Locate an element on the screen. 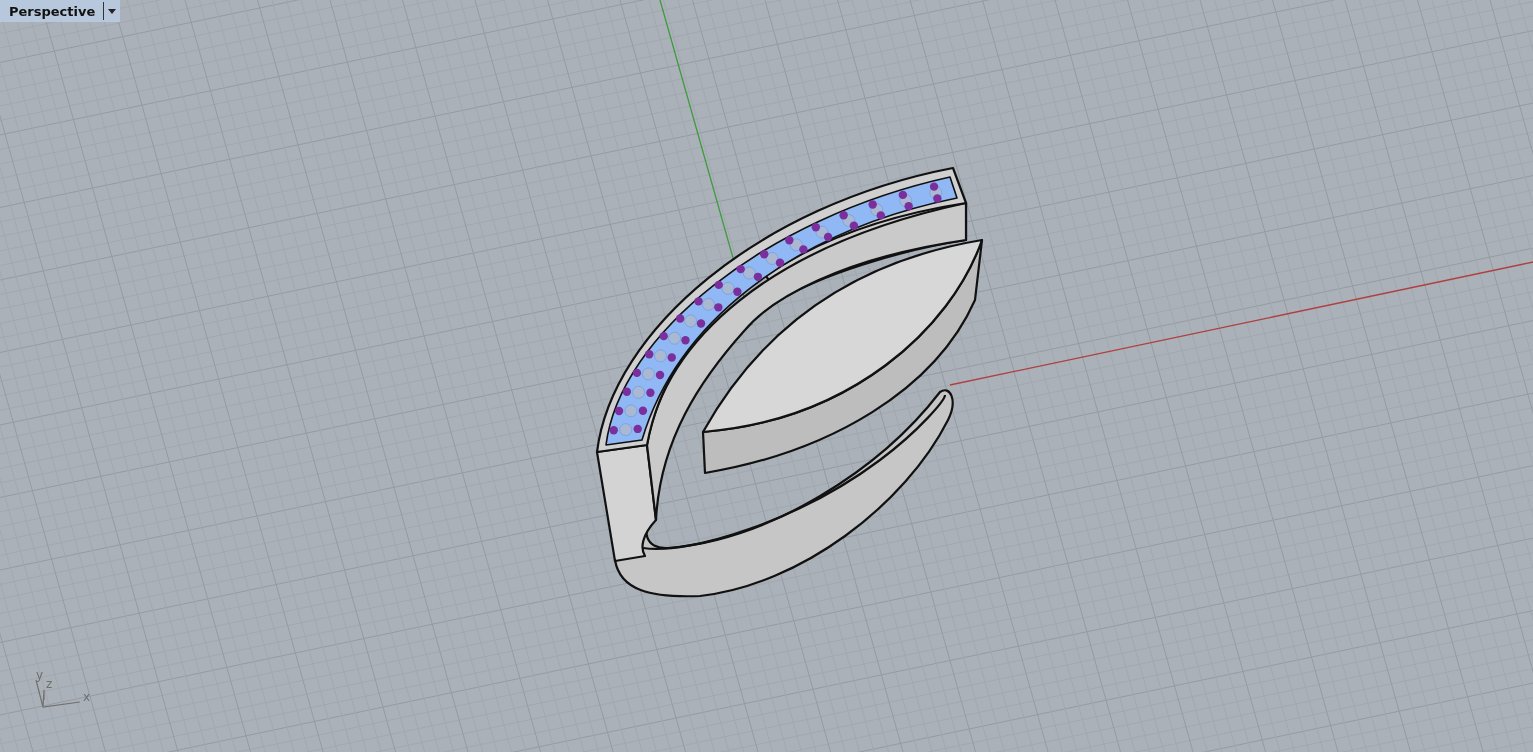 Image resolution: width=1533 pixels, height=752 pixels. caret-icon is located at coordinates (112, 11).